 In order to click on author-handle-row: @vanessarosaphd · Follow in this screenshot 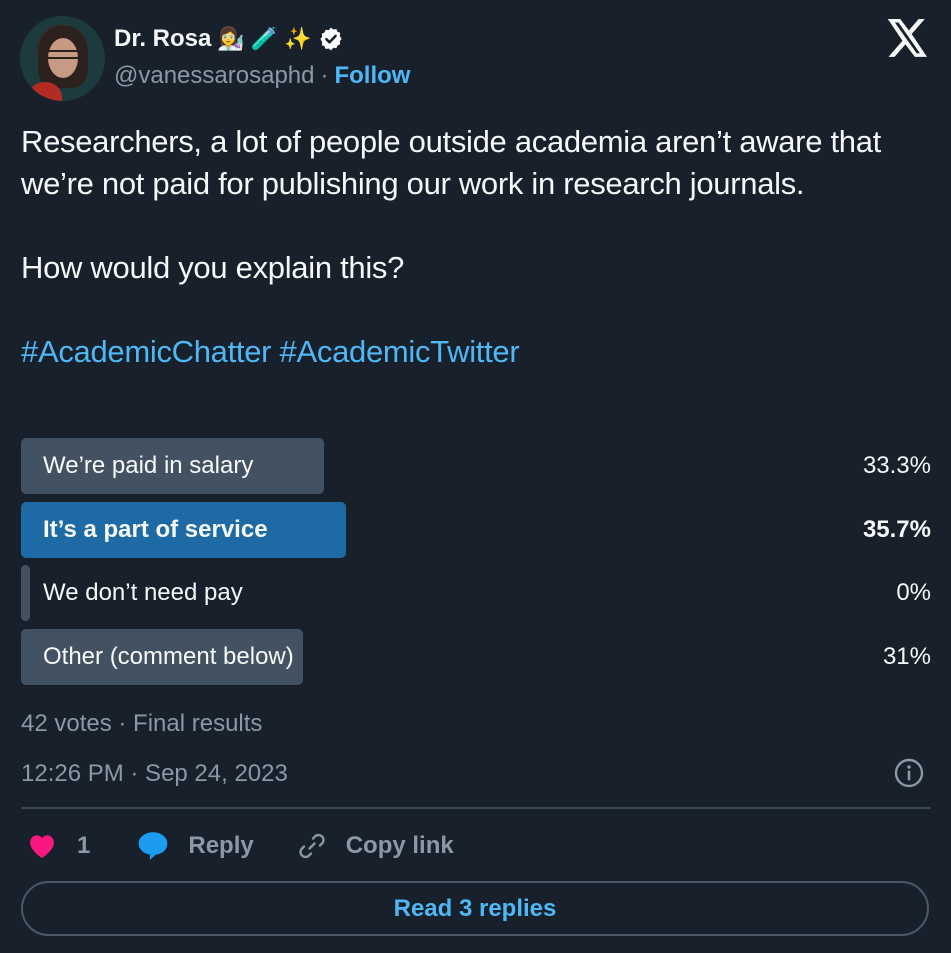, I will do `click(262, 76)`.